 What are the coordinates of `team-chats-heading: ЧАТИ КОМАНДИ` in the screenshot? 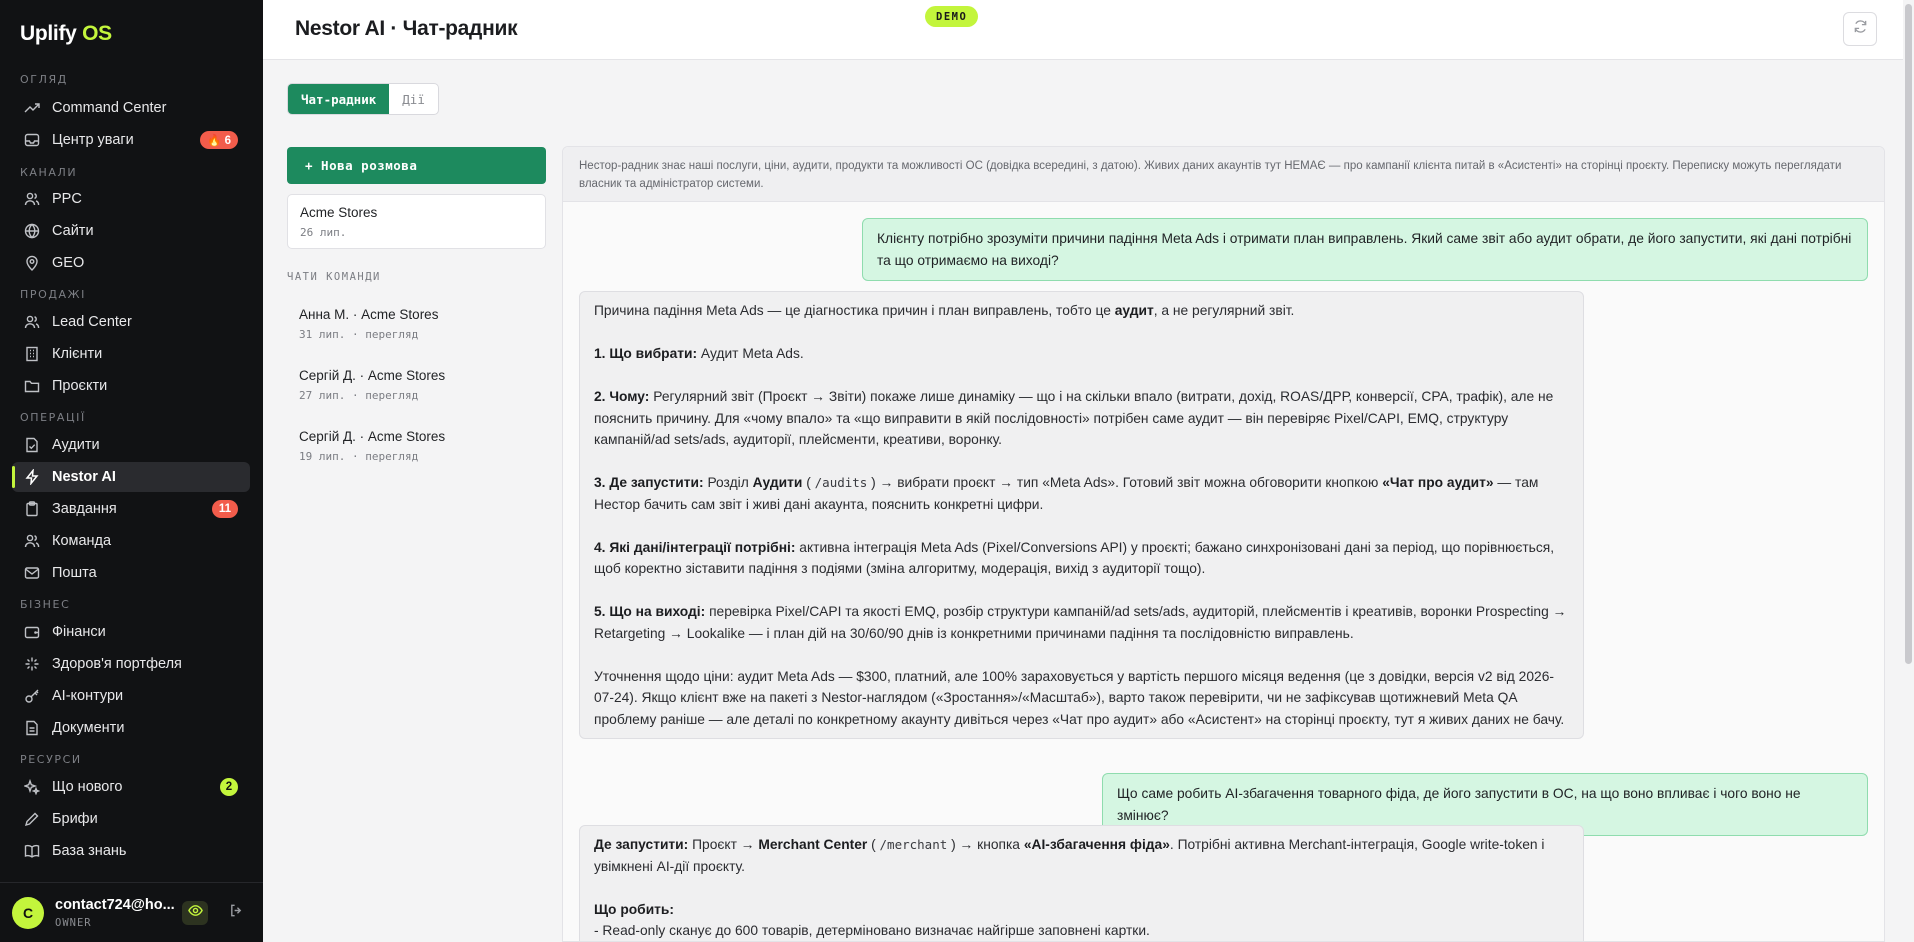 It's located at (334, 277).